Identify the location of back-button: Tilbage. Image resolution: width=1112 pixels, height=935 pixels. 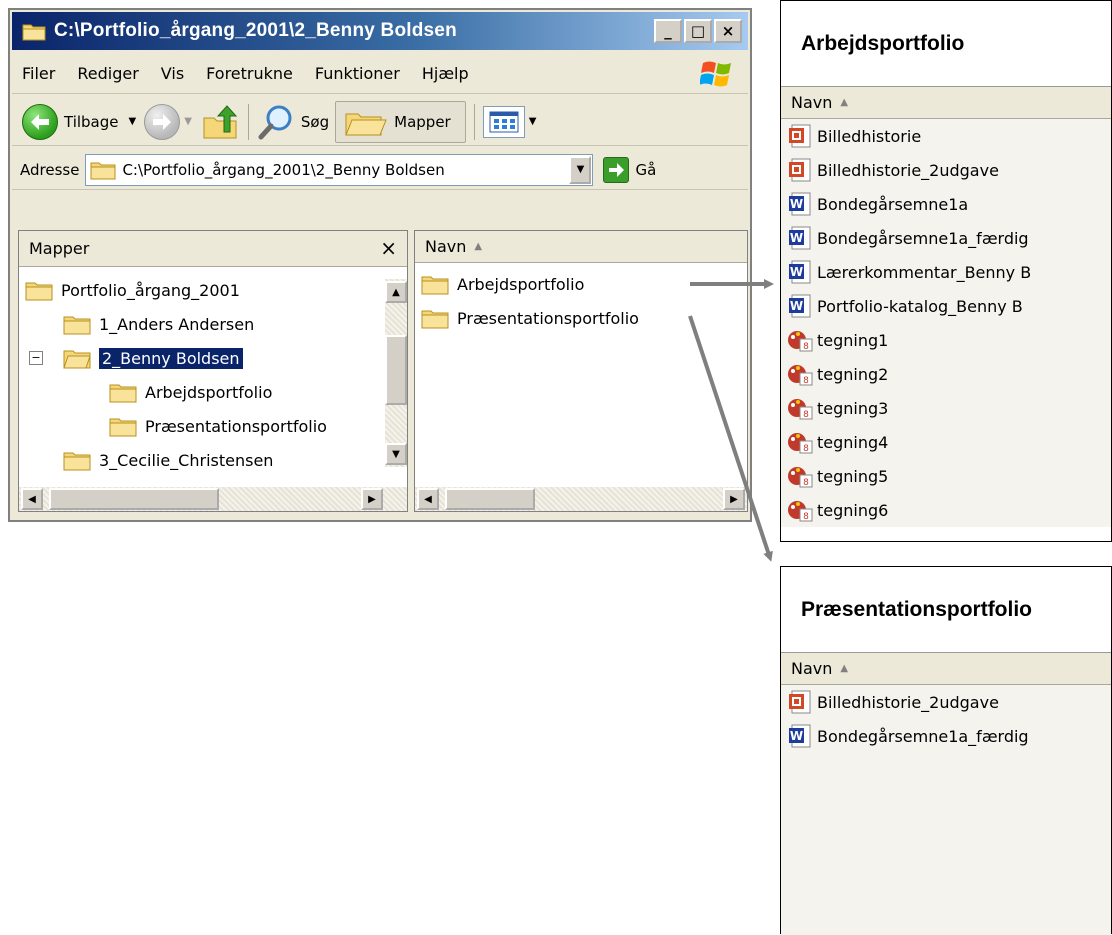
(91, 122).